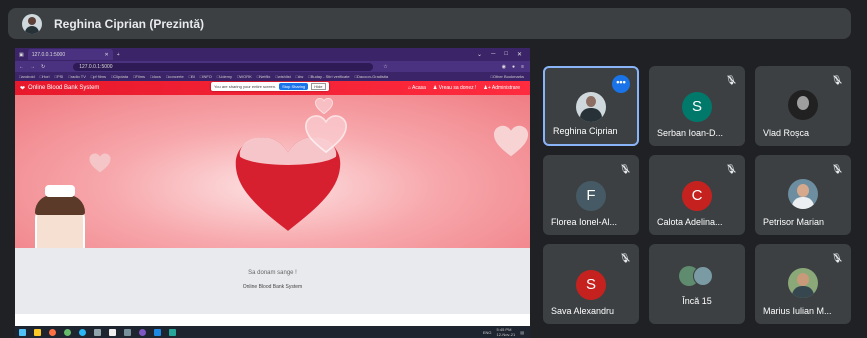 Image resolution: width=867 pixels, height=338 pixels. I want to click on language-indicator: ENG, so click(487, 332).